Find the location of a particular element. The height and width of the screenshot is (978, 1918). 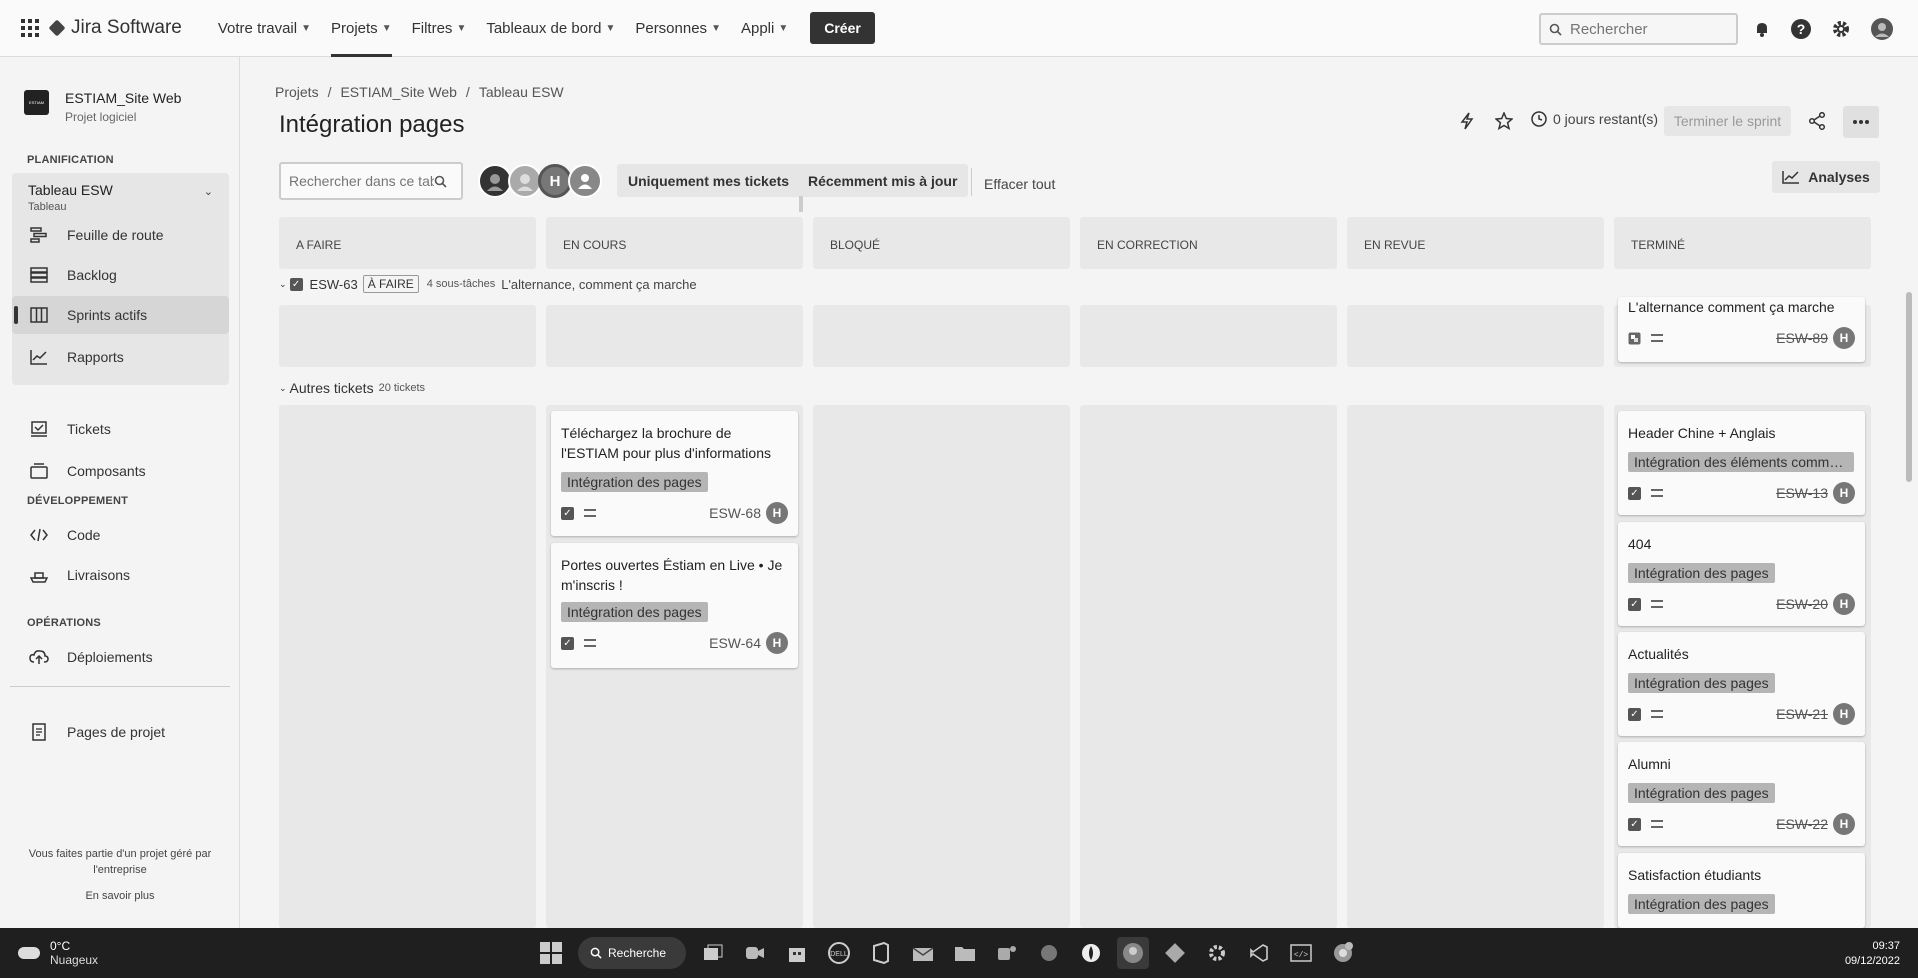

weather-widget: 0°C Nuageux is located at coordinates (58, 953).